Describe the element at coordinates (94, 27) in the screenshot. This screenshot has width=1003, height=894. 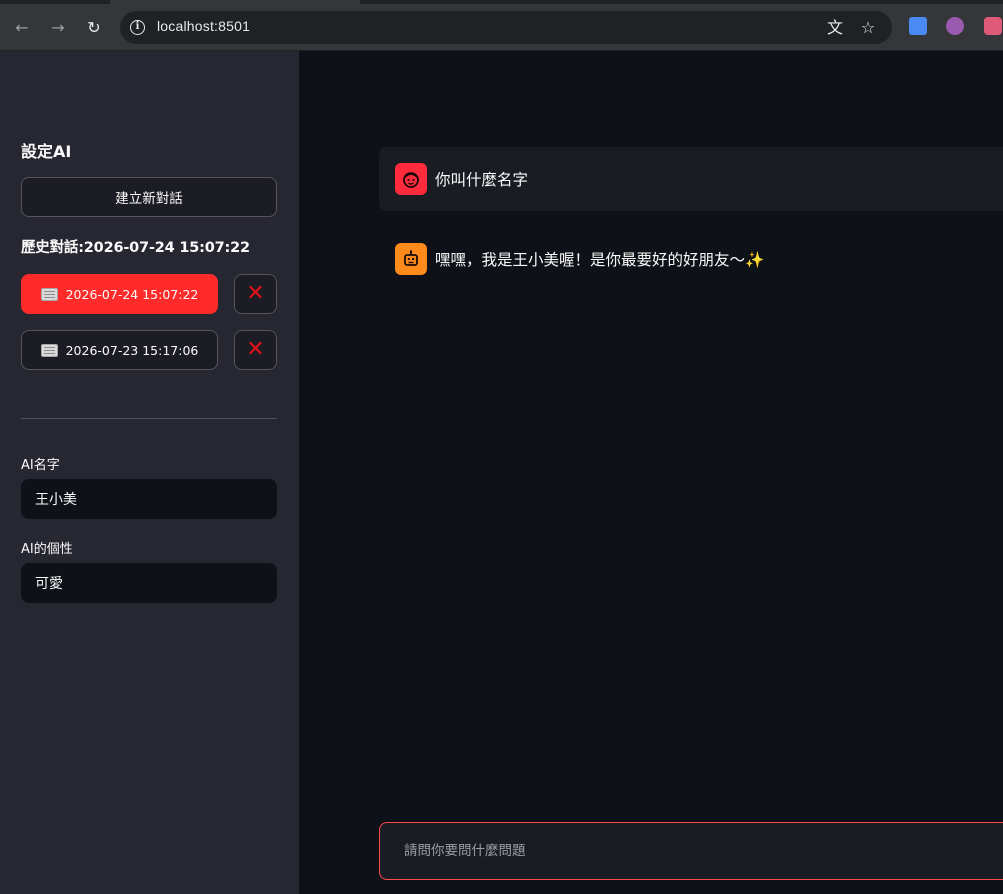
I see `reload-icon: ↻` at that location.